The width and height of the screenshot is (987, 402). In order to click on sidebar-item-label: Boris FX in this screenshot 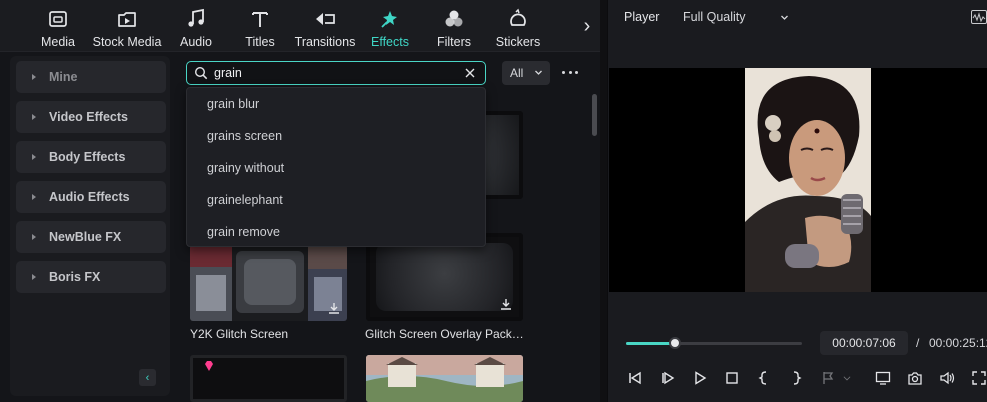, I will do `click(75, 277)`.